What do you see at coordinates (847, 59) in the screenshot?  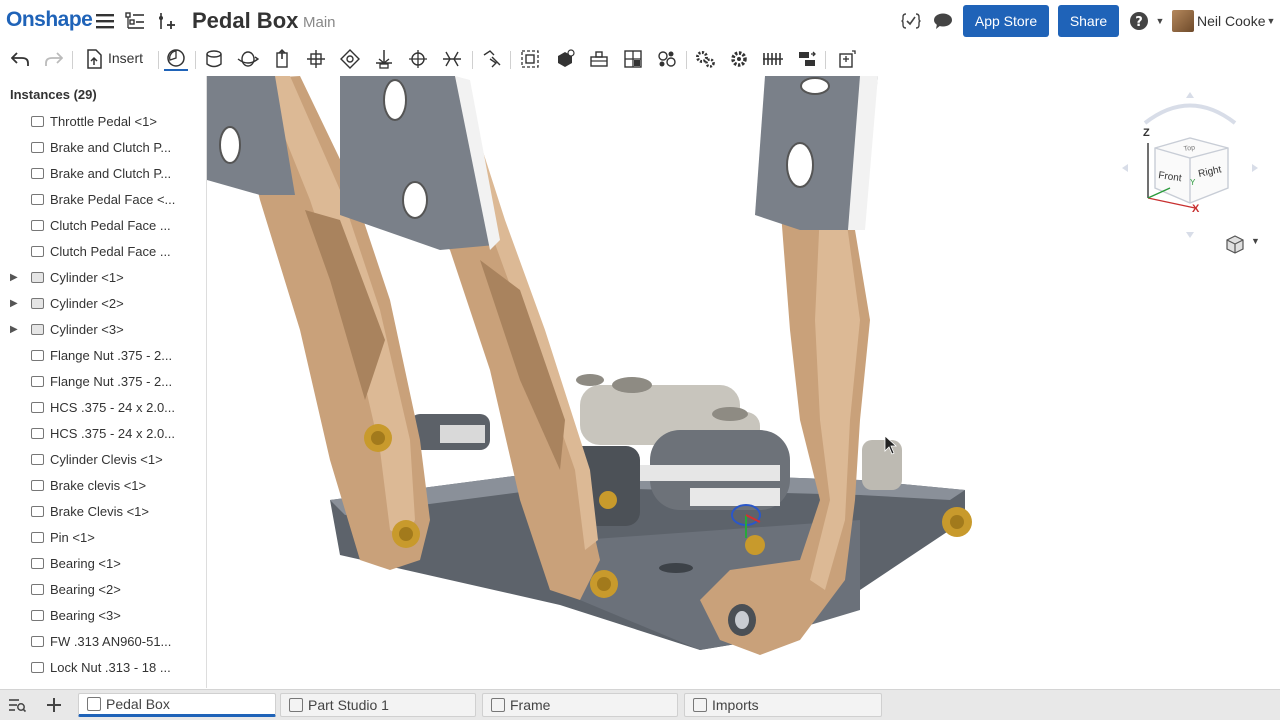 I see `configuration-icon` at bounding box center [847, 59].